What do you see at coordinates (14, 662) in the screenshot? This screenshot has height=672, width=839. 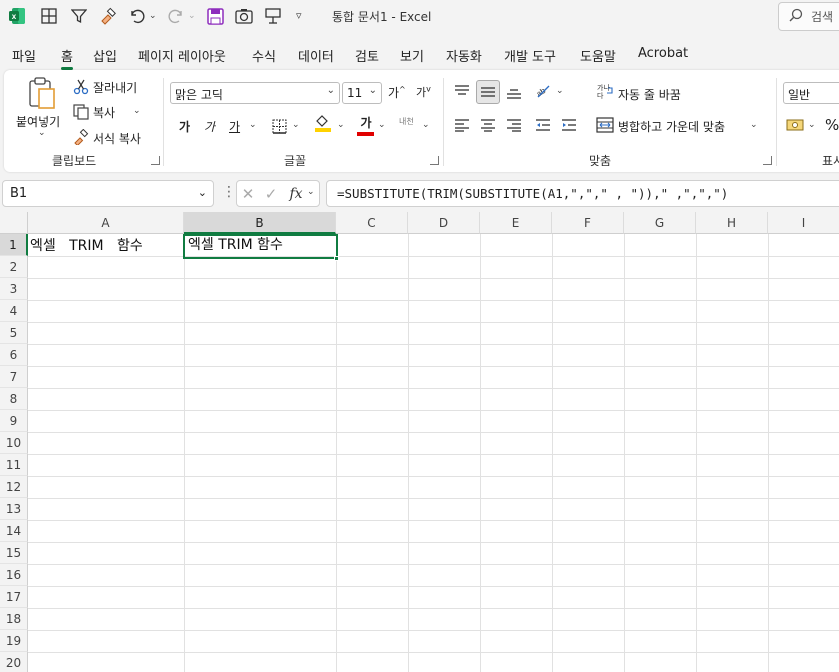 I see `row-header-20: 20` at bounding box center [14, 662].